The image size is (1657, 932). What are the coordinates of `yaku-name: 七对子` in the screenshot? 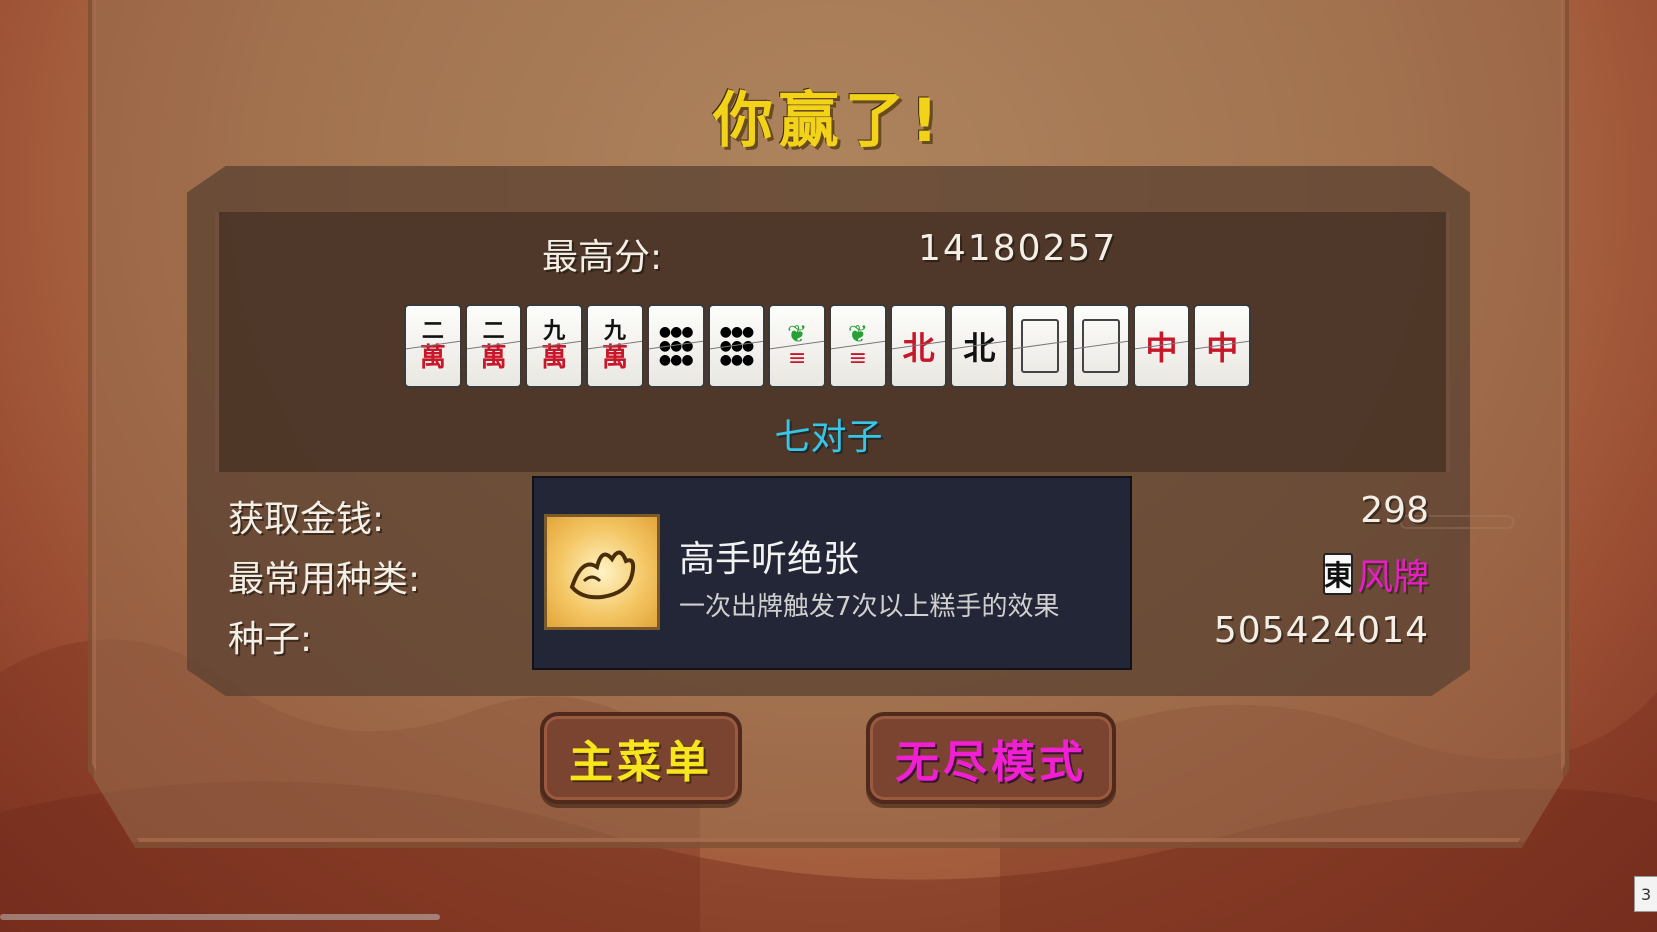 It's located at (828, 437).